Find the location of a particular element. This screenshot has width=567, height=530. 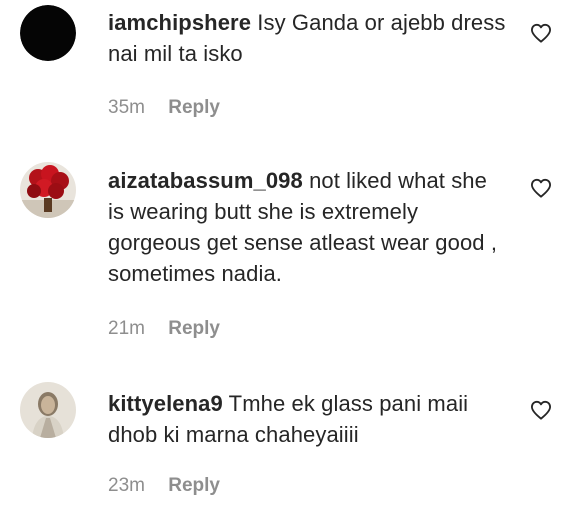

black-circle-avatar-icon is located at coordinates (48, 33).